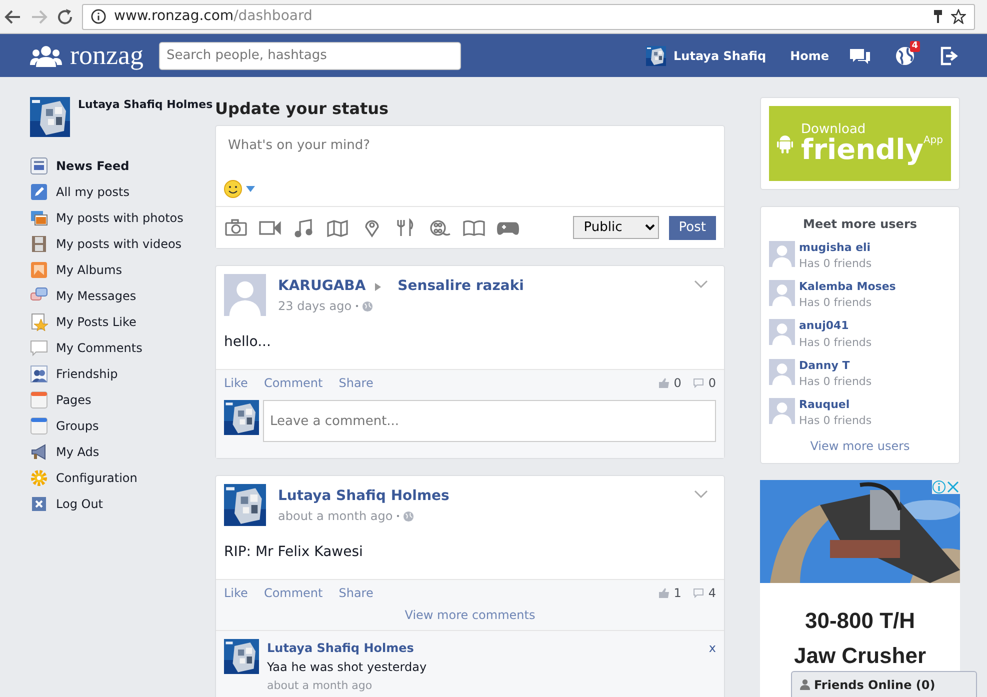 The image size is (987, 697). I want to click on gear-icon, so click(39, 478).